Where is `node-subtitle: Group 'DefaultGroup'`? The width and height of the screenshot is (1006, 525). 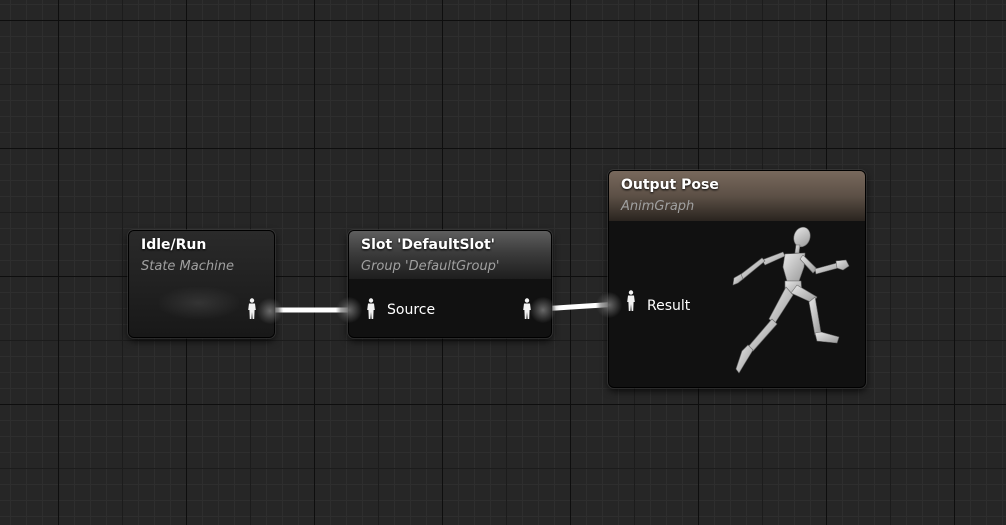
node-subtitle: Group 'DefaultGroup' is located at coordinates (430, 266).